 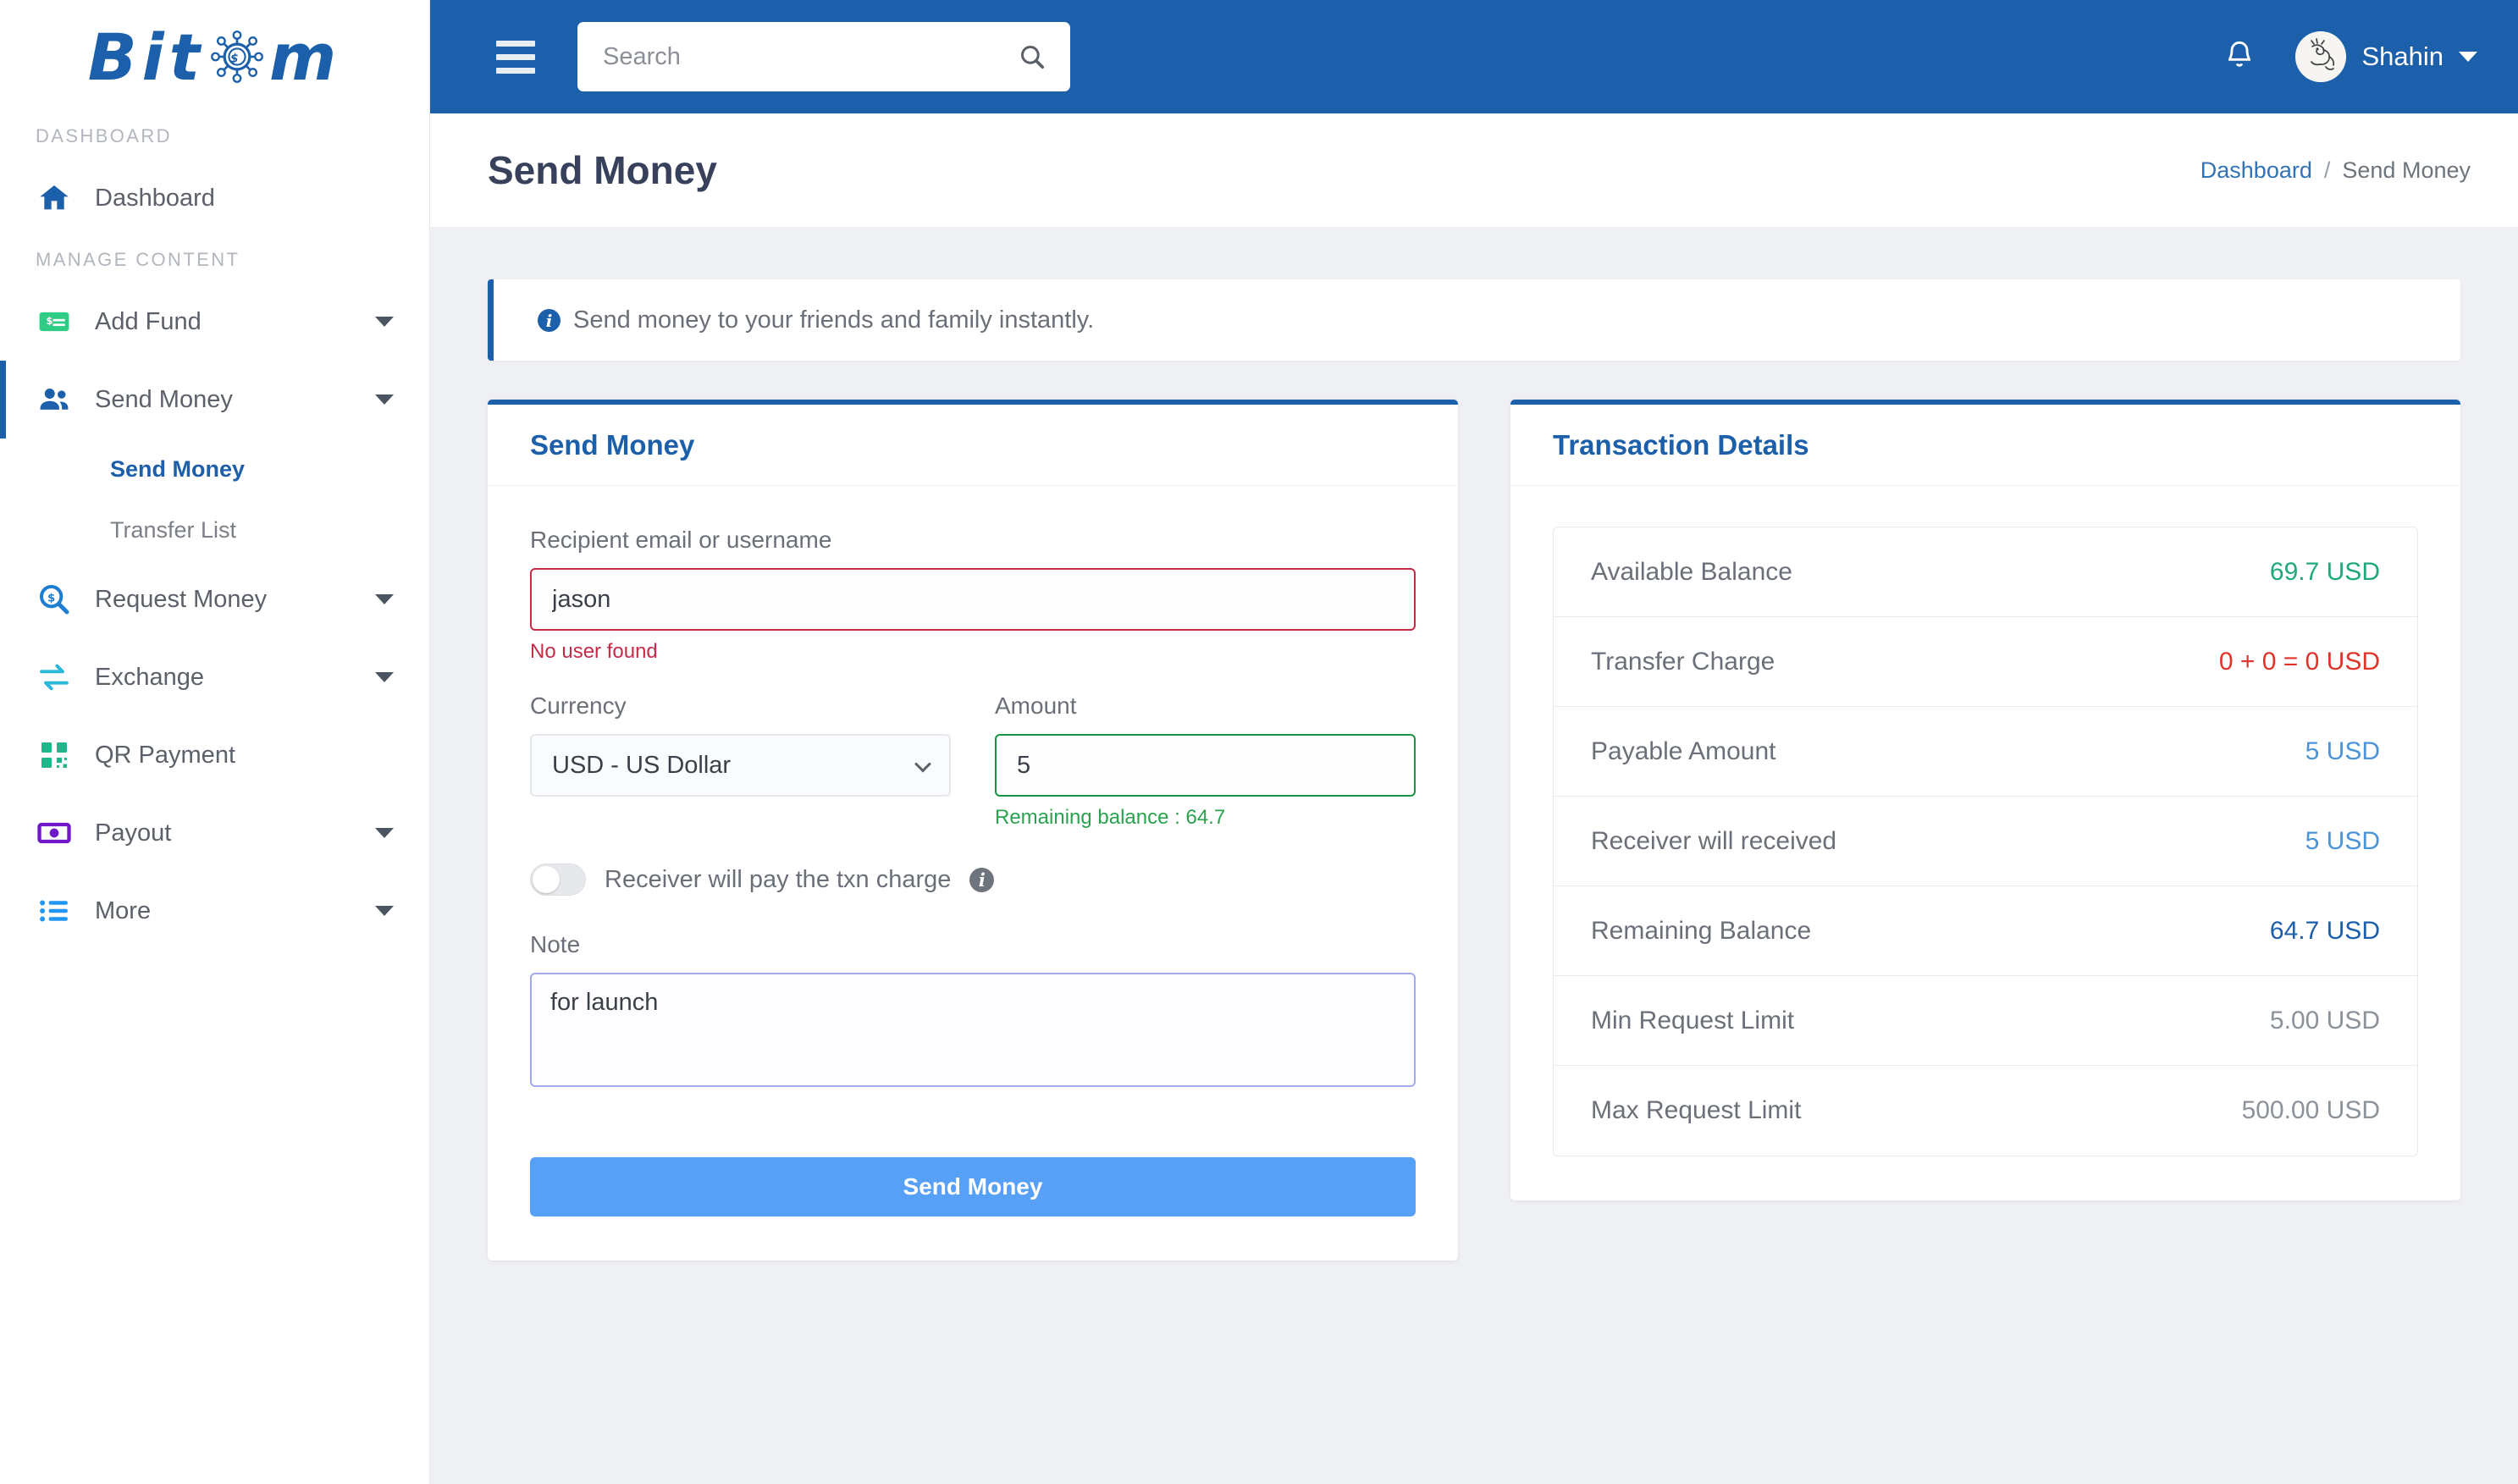 I want to click on receiver-pays-charge-row: Receiver will pay the txn charge i, so click(x=973, y=879).